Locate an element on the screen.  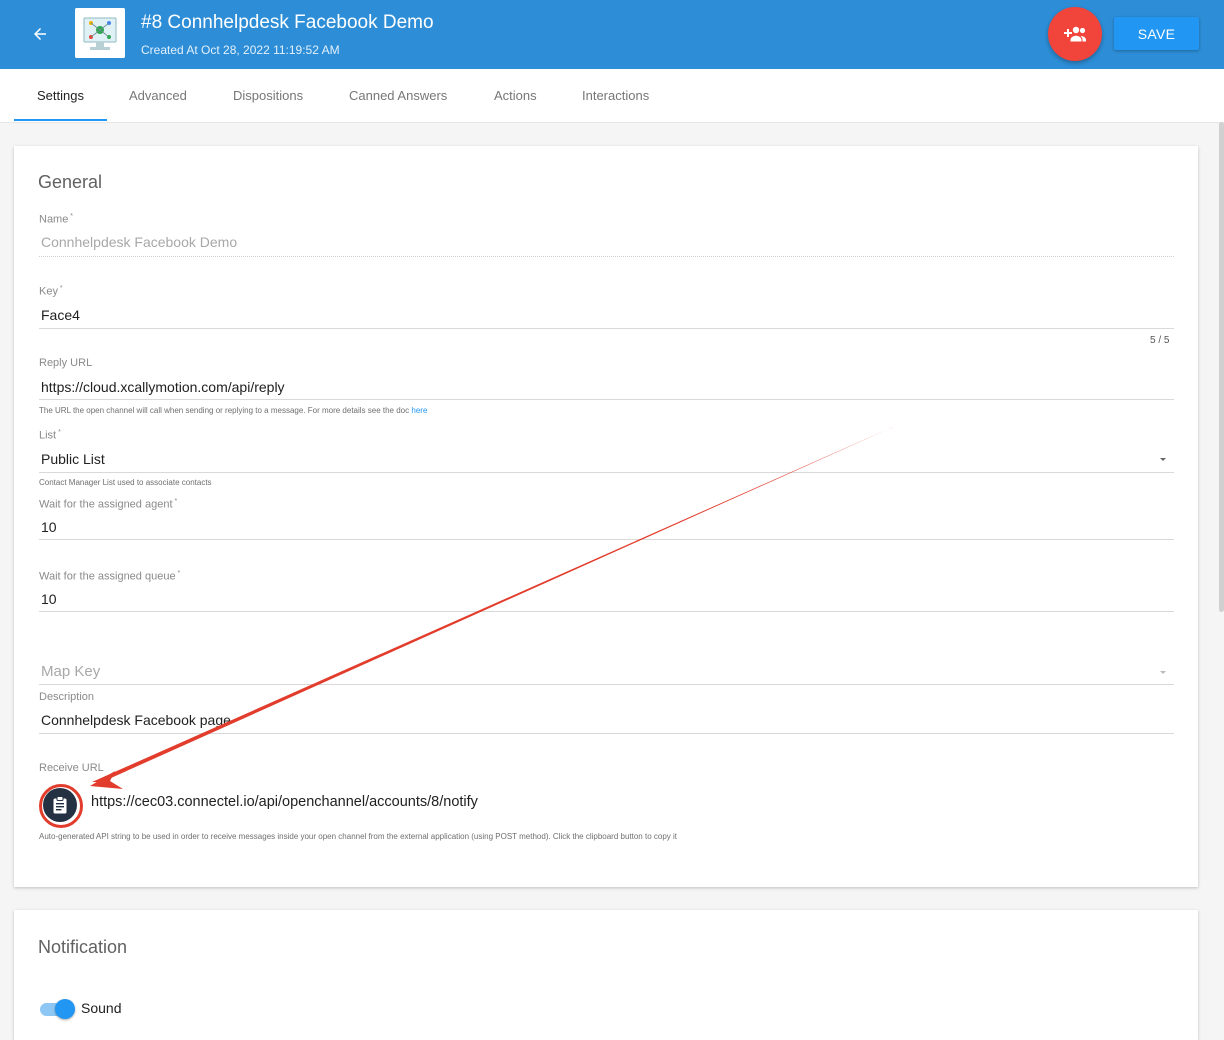
back-button is located at coordinates (40, 34).